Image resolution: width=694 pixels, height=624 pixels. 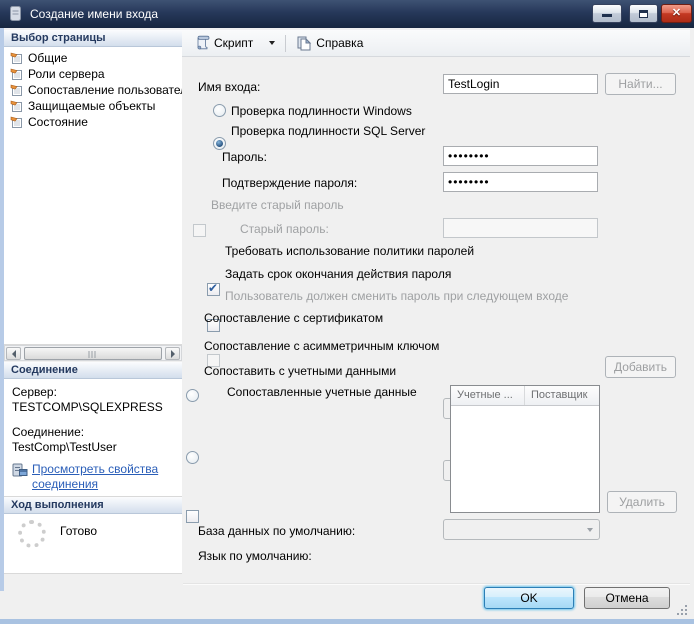 I want to click on help-button: Справка, so click(x=329, y=43).